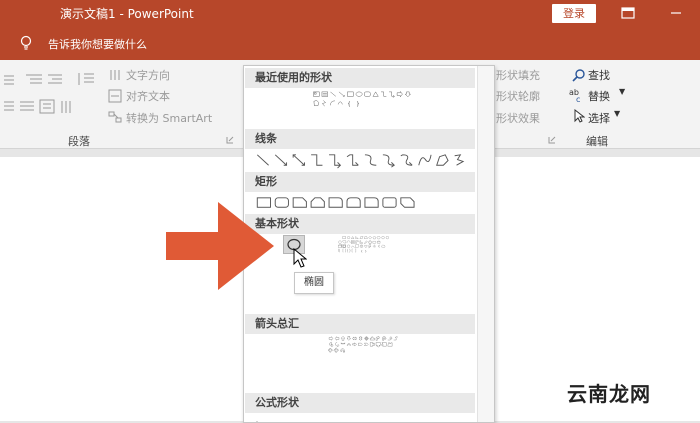 This screenshot has height=423, width=700. What do you see at coordinates (348, 104) in the screenshot?
I see `recent-left-brace: {` at bounding box center [348, 104].